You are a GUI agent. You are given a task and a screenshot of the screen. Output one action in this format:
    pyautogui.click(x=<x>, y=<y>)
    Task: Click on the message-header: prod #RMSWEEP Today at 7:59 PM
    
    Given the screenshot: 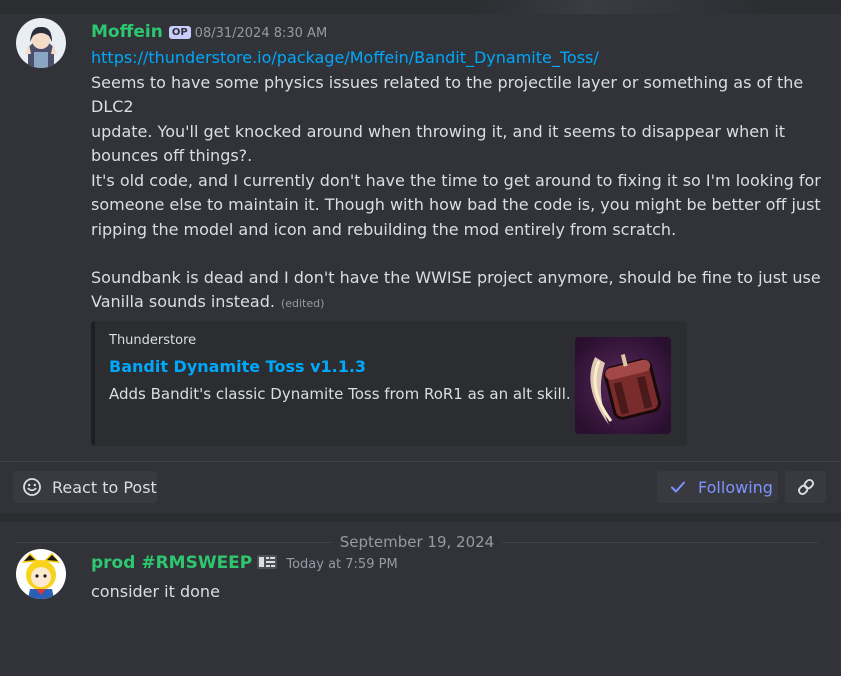 What is the action you would take?
    pyautogui.click(x=244, y=563)
    